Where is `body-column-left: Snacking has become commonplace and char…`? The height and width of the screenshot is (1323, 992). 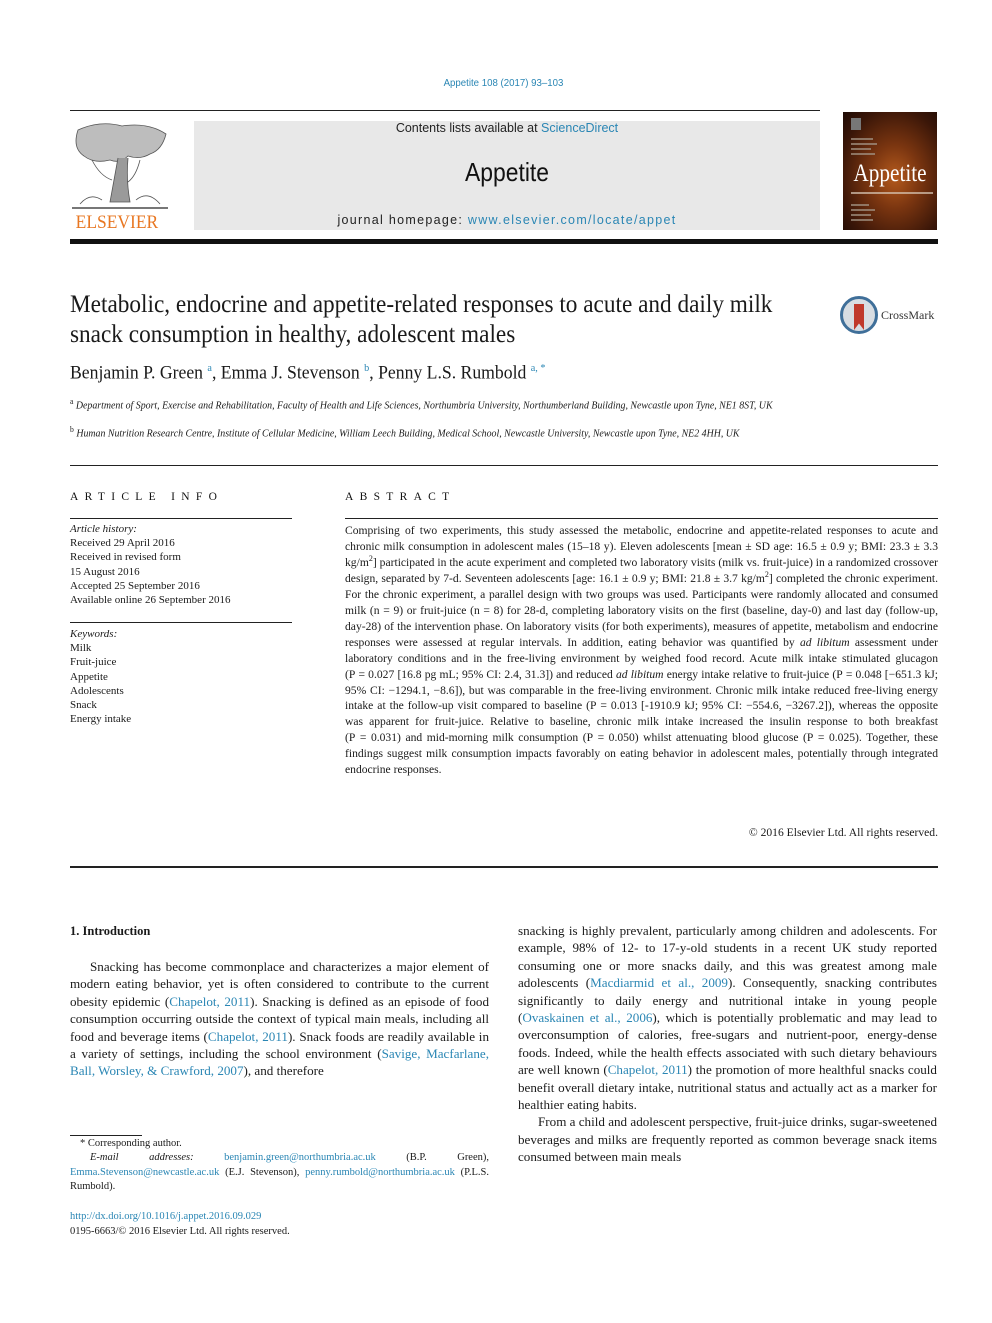 body-column-left: Snacking has become commonplace and char… is located at coordinates (279, 1019).